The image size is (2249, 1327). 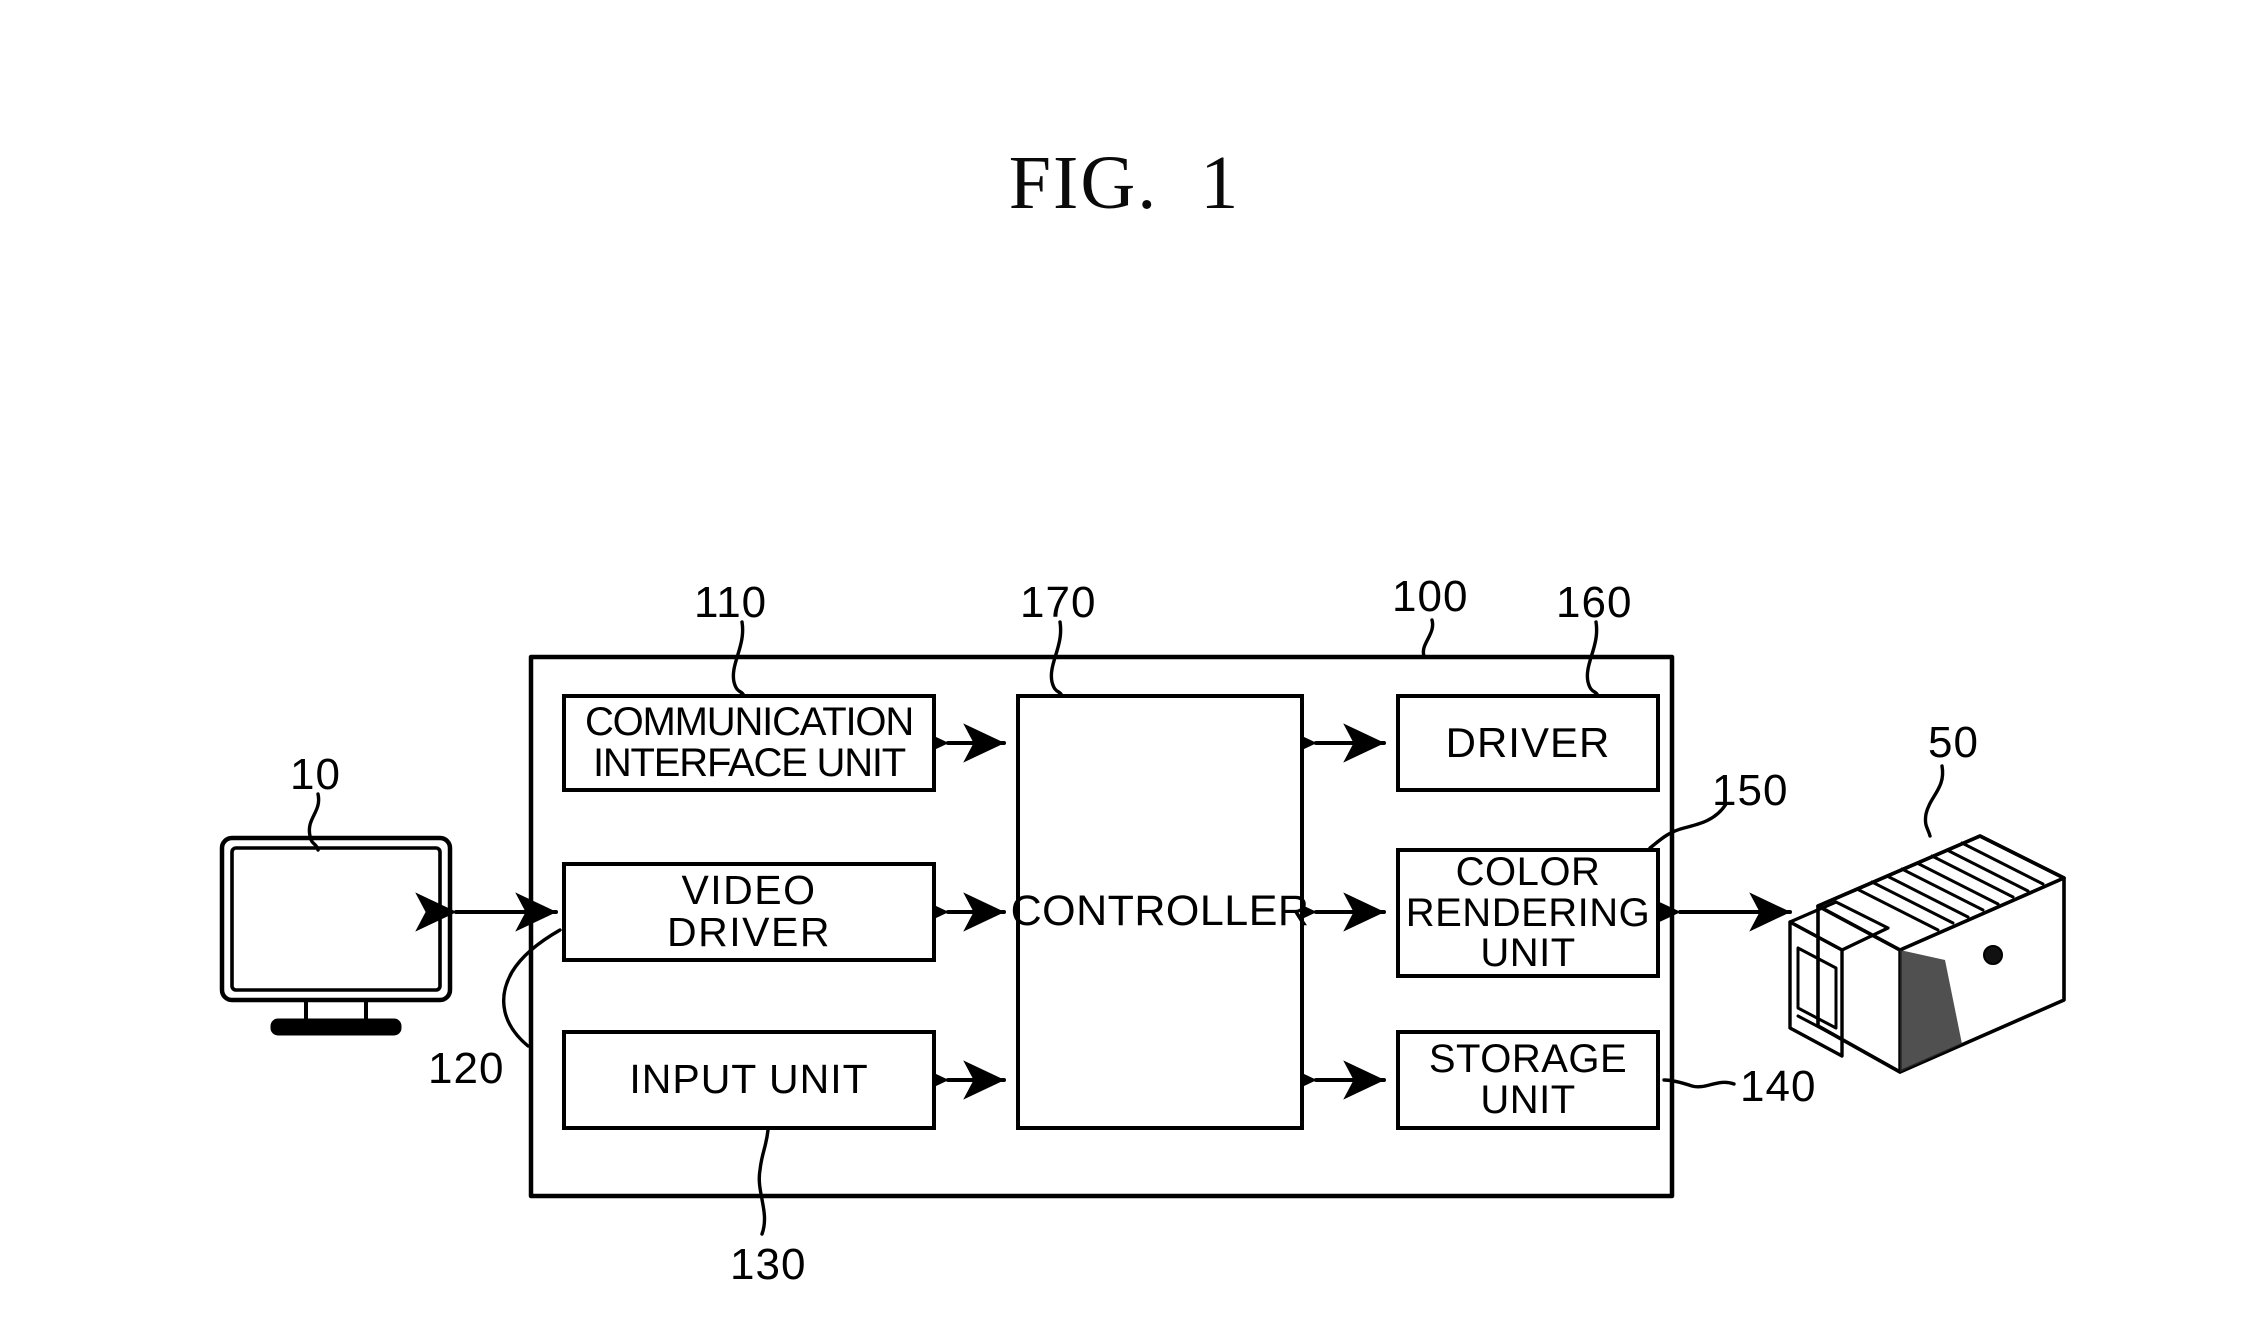 What do you see at coordinates (1993, 955) in the screenshot?
I see `printer-power-button` at bounding box center [1993, 955].